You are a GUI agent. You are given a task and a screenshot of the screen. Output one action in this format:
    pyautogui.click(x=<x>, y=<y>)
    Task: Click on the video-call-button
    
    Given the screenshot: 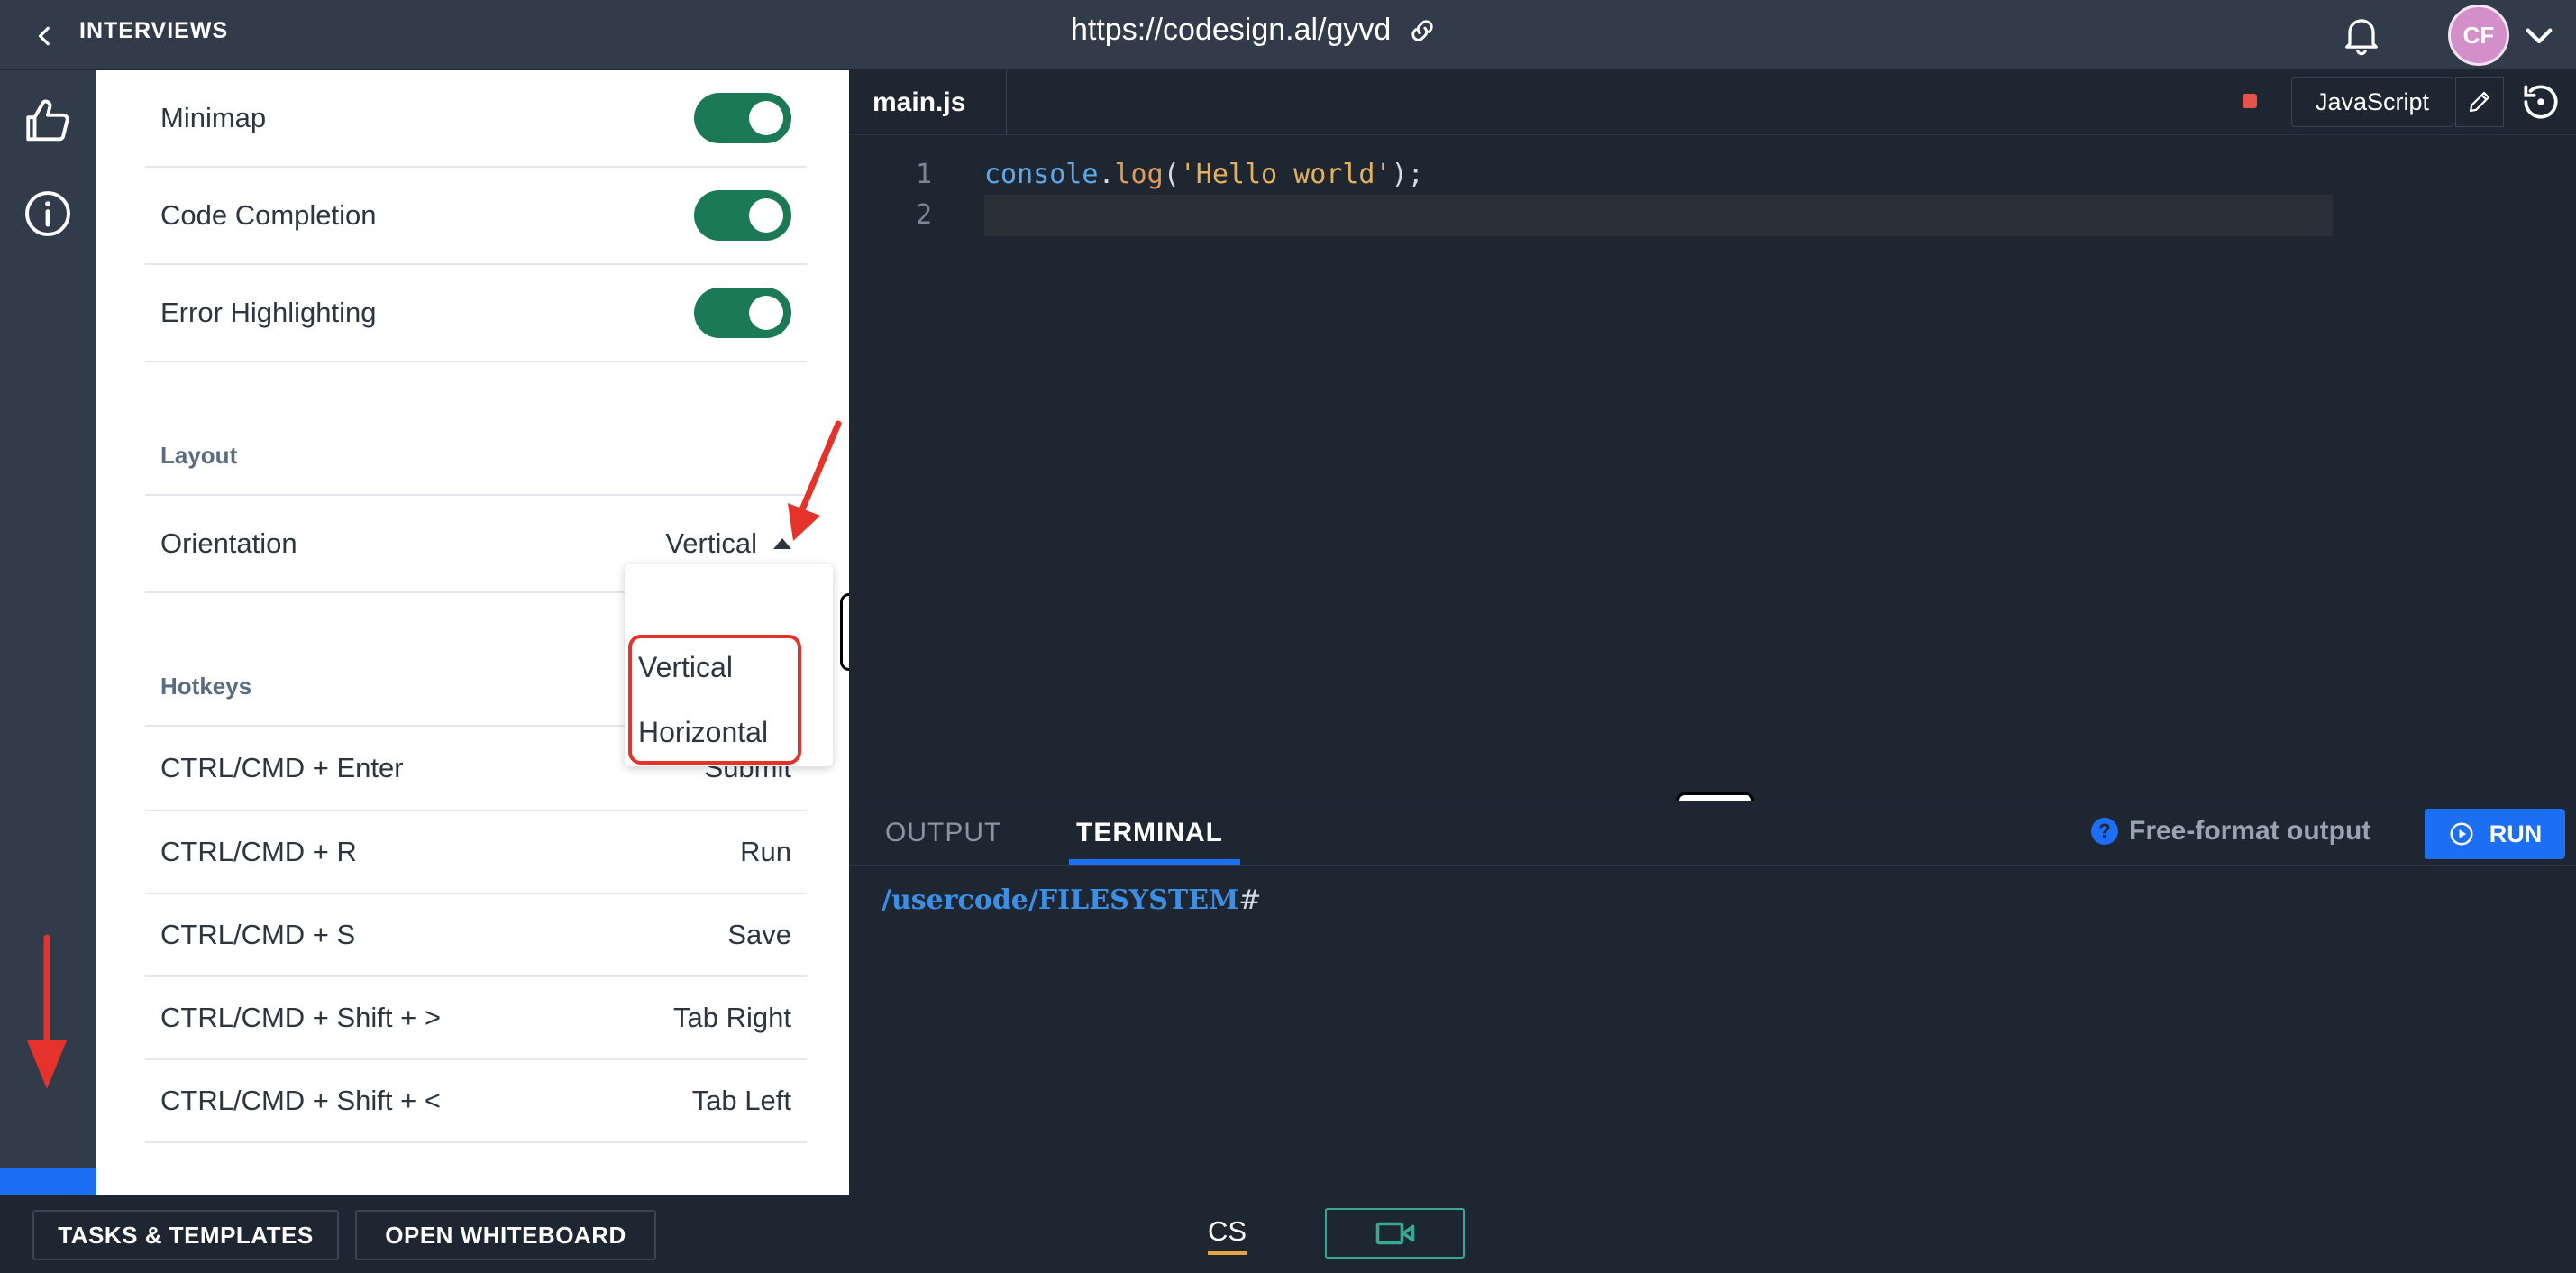 What is the action you would take?
    pyautogui.click(x=1395, y=1233)
    